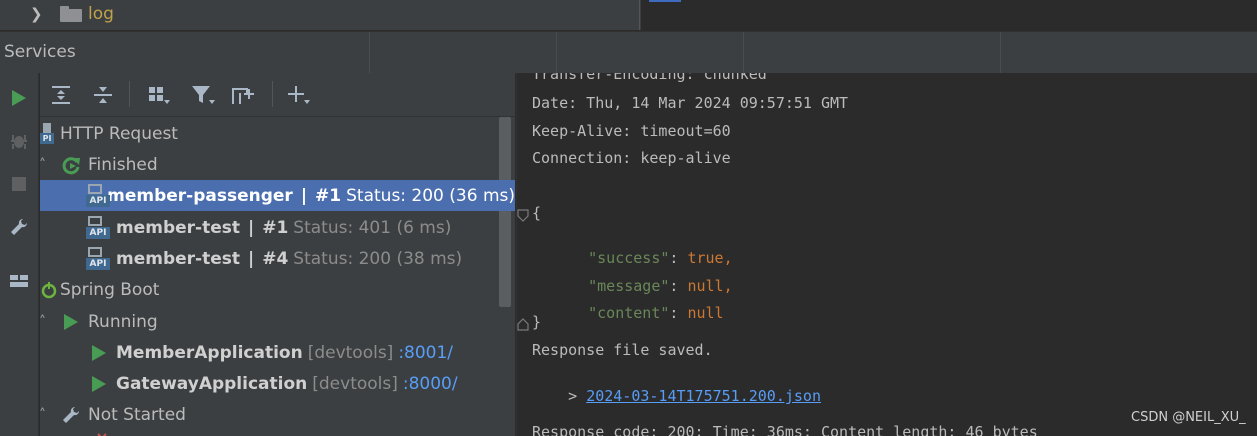 This screenshot has height=436, width=1257. Describe the element at coordinates (628, 52) in the screenshot. I see `services-header: Services` at that location.